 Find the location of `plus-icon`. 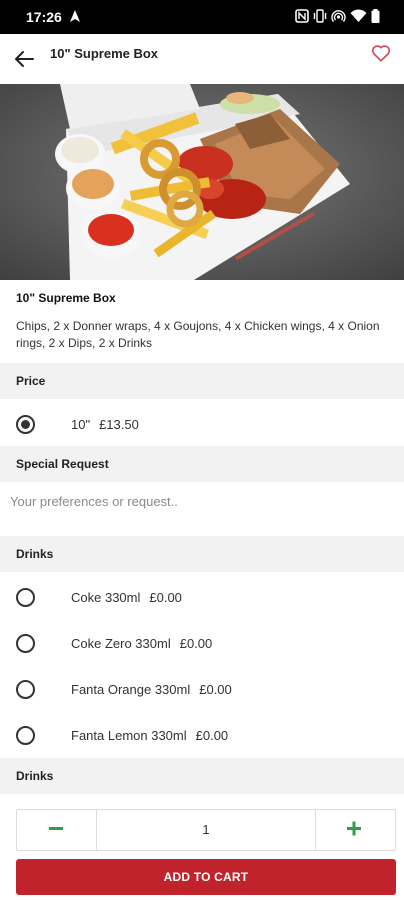

plus-icon is located at coordinates (354, 828).